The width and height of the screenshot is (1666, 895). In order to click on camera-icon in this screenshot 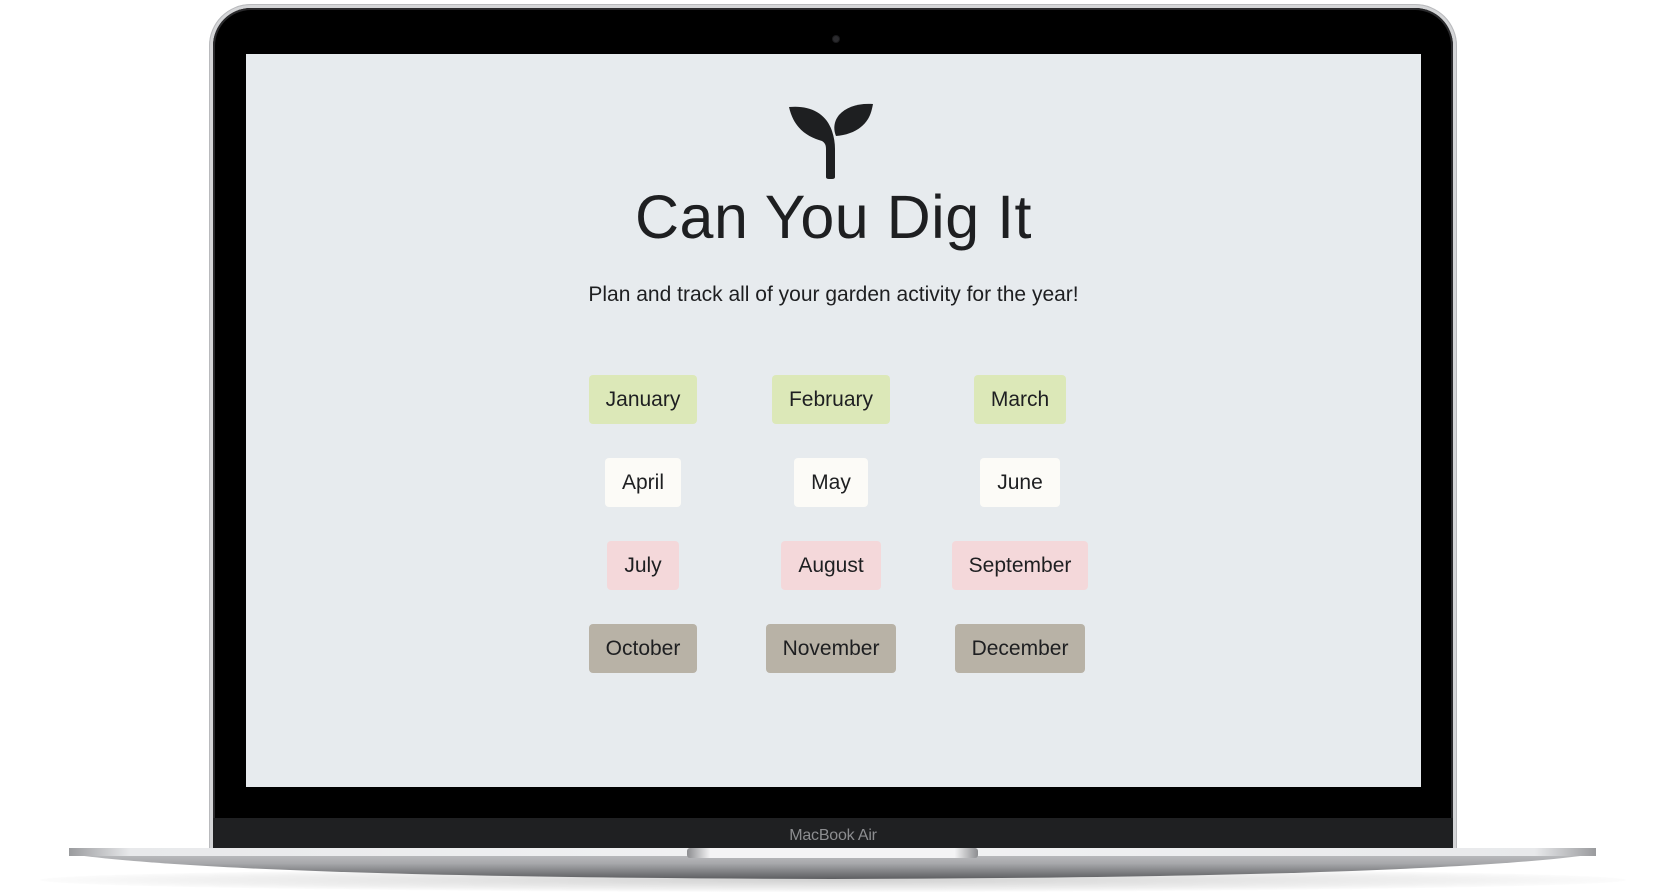, I will do `click(836, 39)`.